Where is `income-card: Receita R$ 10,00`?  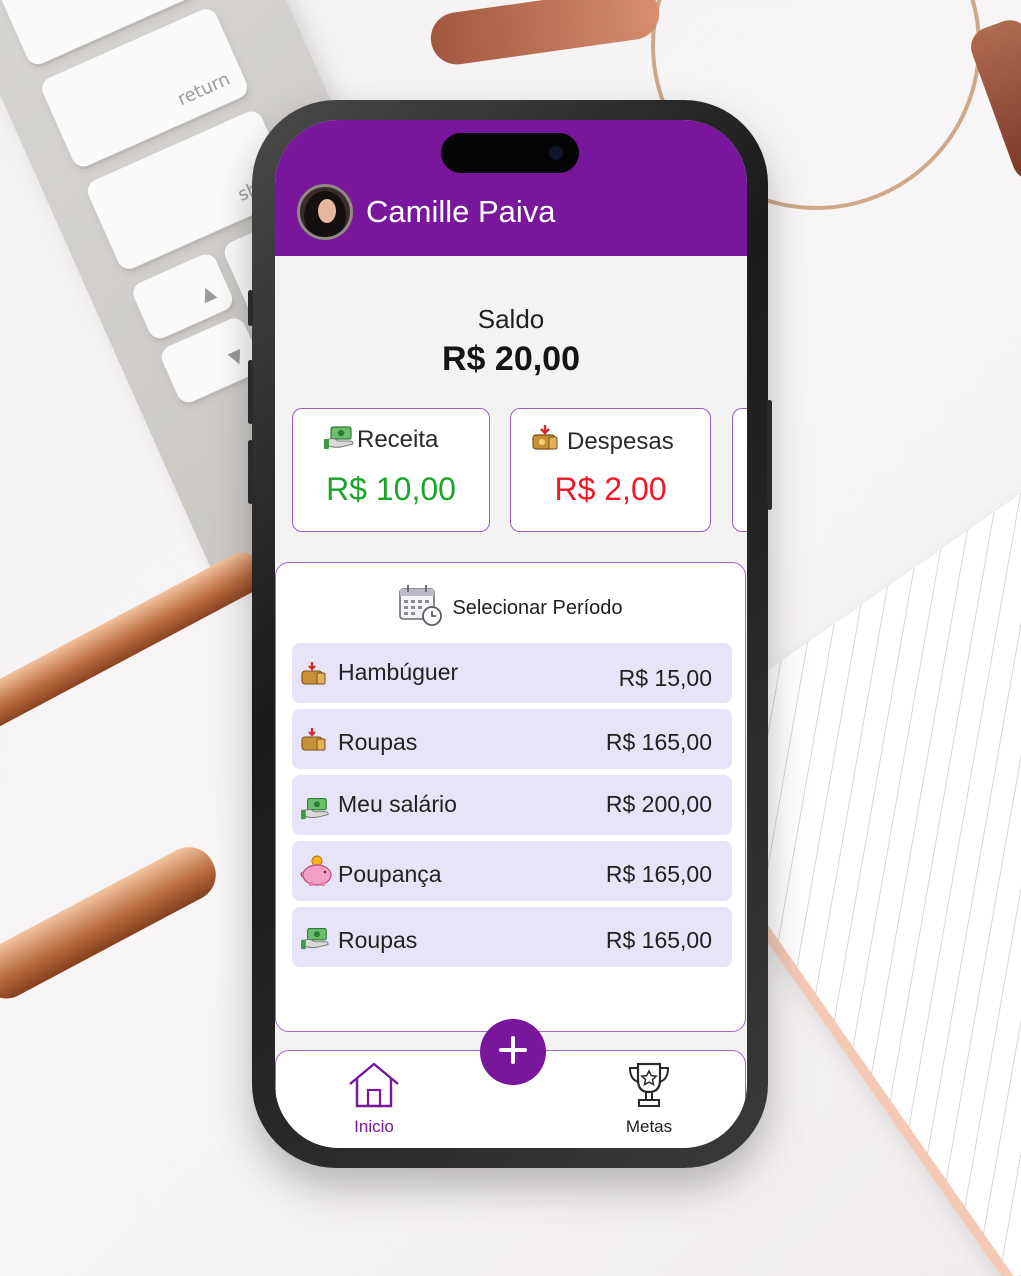 income-card: Receita R$ 10,00 is located at coordinates (391, 470).